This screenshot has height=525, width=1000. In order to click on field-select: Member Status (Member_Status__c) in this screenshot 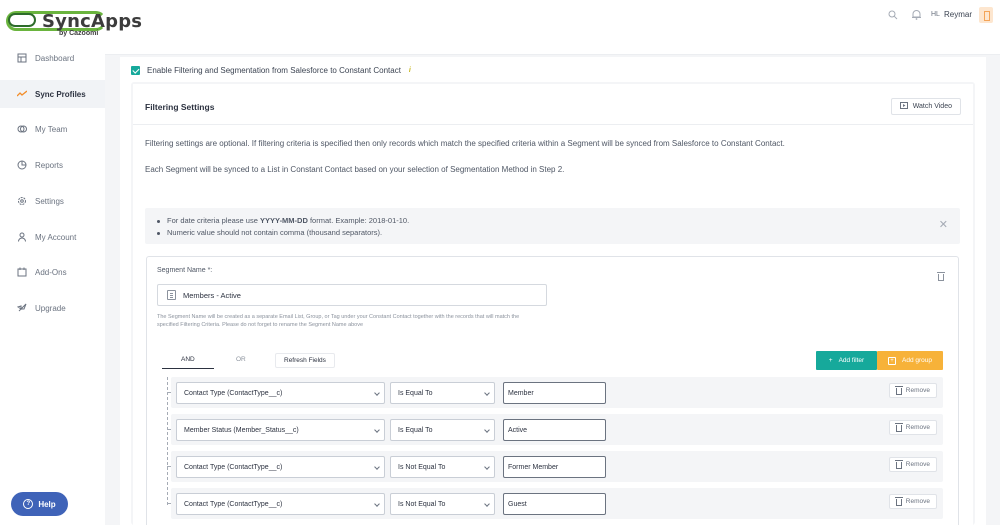, I will do `click(280, 430)`.